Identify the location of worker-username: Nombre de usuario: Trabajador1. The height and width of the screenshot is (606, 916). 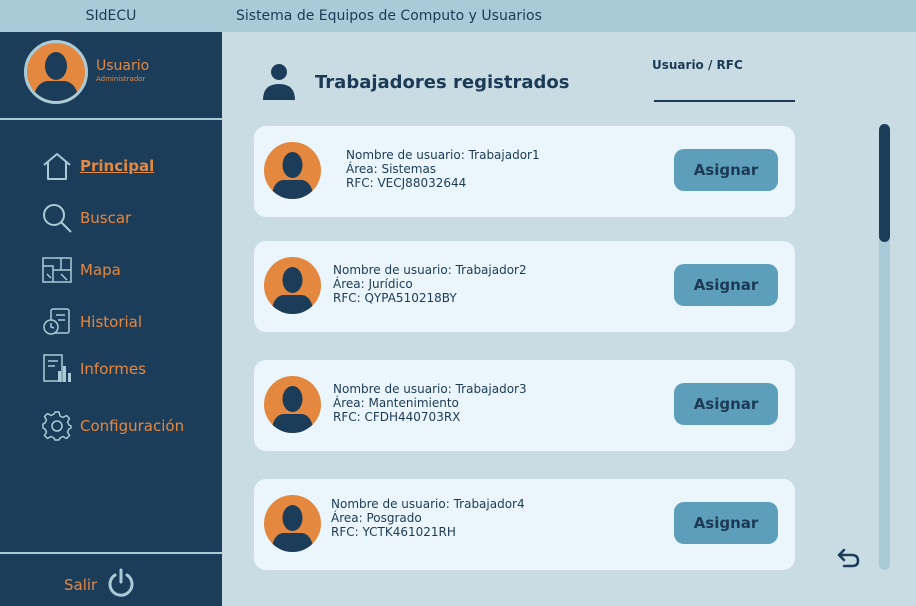
(443, 155).